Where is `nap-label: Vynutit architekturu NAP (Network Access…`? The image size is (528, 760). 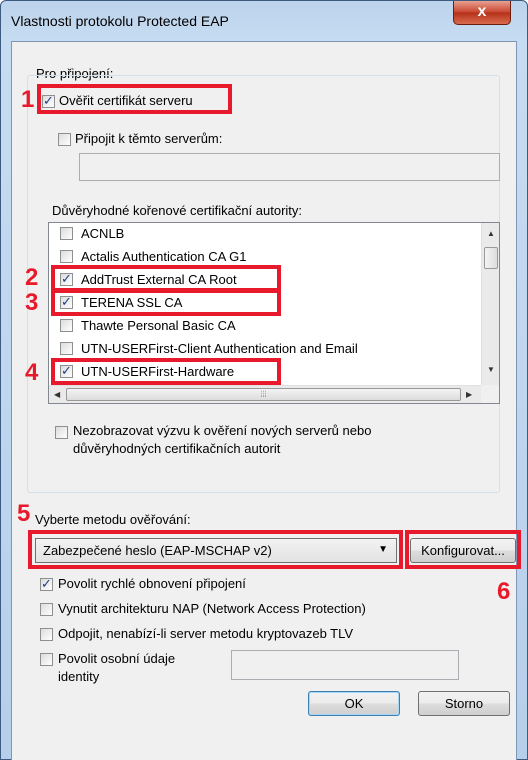
nap-label: Vynutit architekturu NAP (Network Access… is located at coordinates (212, 608).